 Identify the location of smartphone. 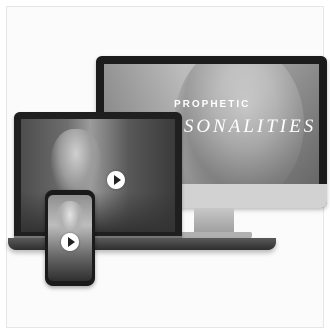
(70, 238).